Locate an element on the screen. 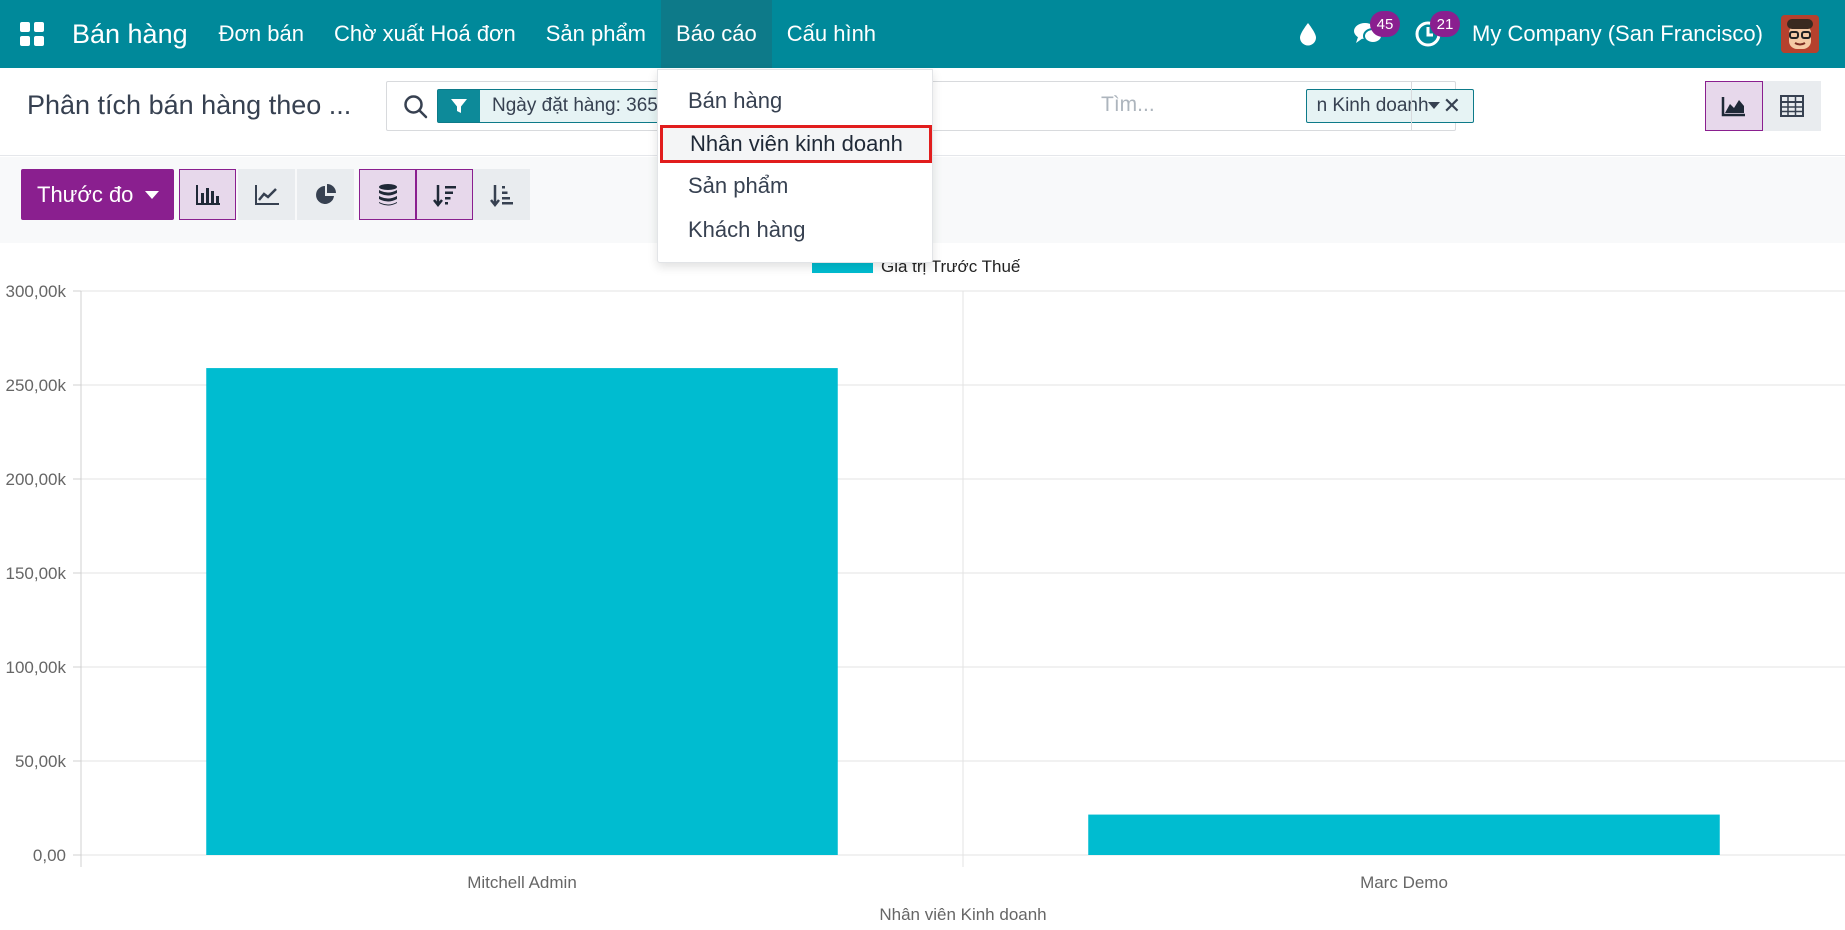 The height and width of the screenshot is (930, 1845). x-tick-label: Mitchell Admin is located at coordinates (522, 882).